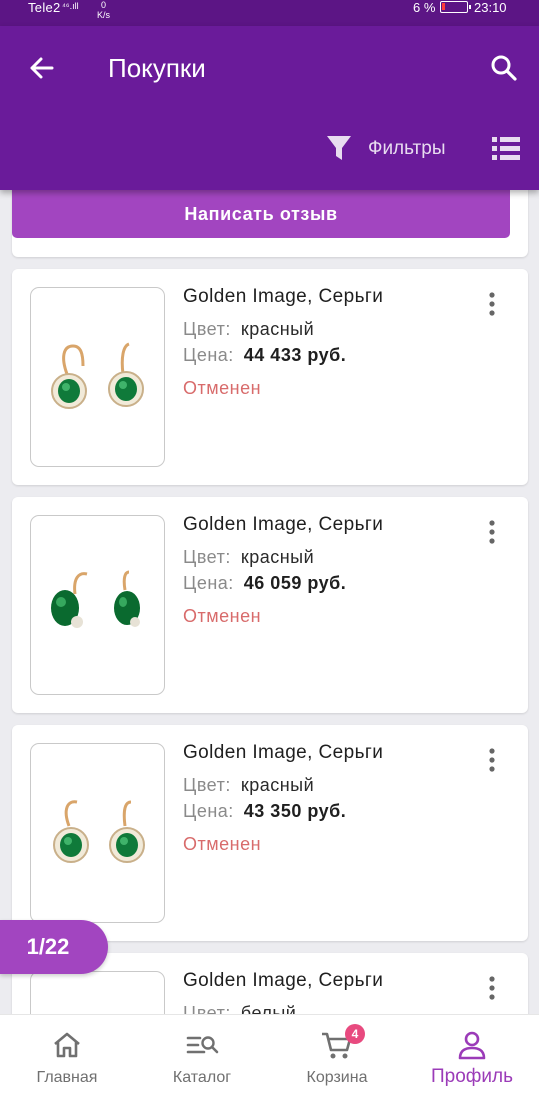 The height and width of the screenshot is (1118, 539). Describe the element at coordinates (424, 7) in the screenshot. I see `battery-percent: 6 %` at that location.